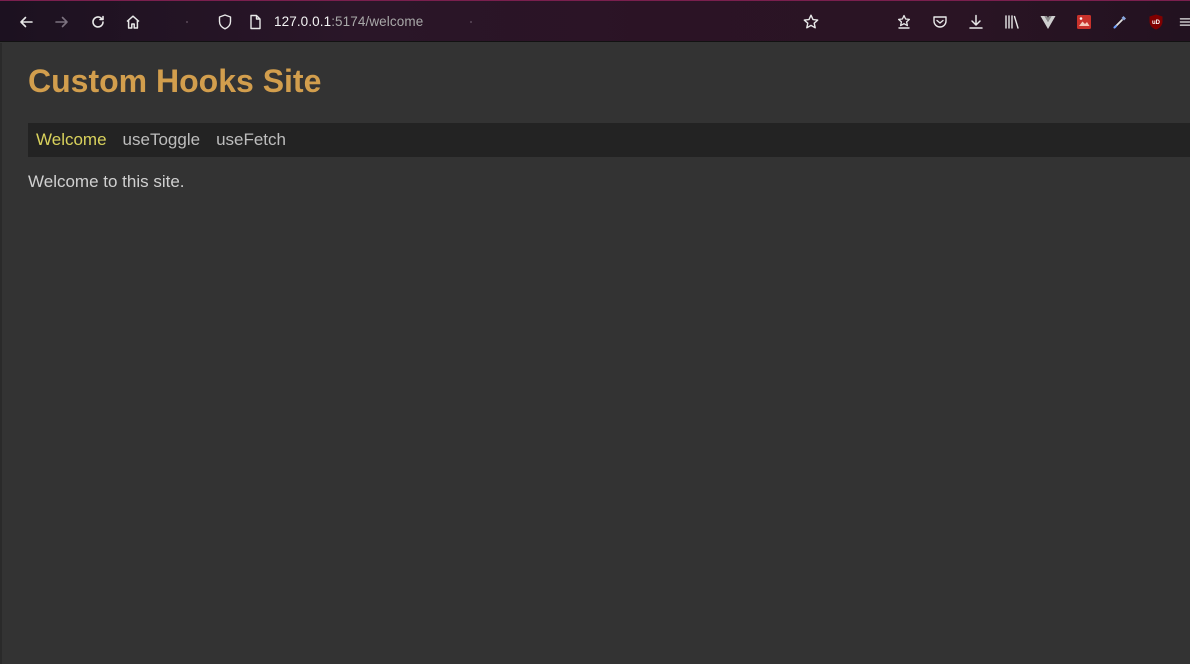 The image size is (1190, 664). I want to click on url-text: 127.0.0.1:5174/welcome, so click(348, 21).